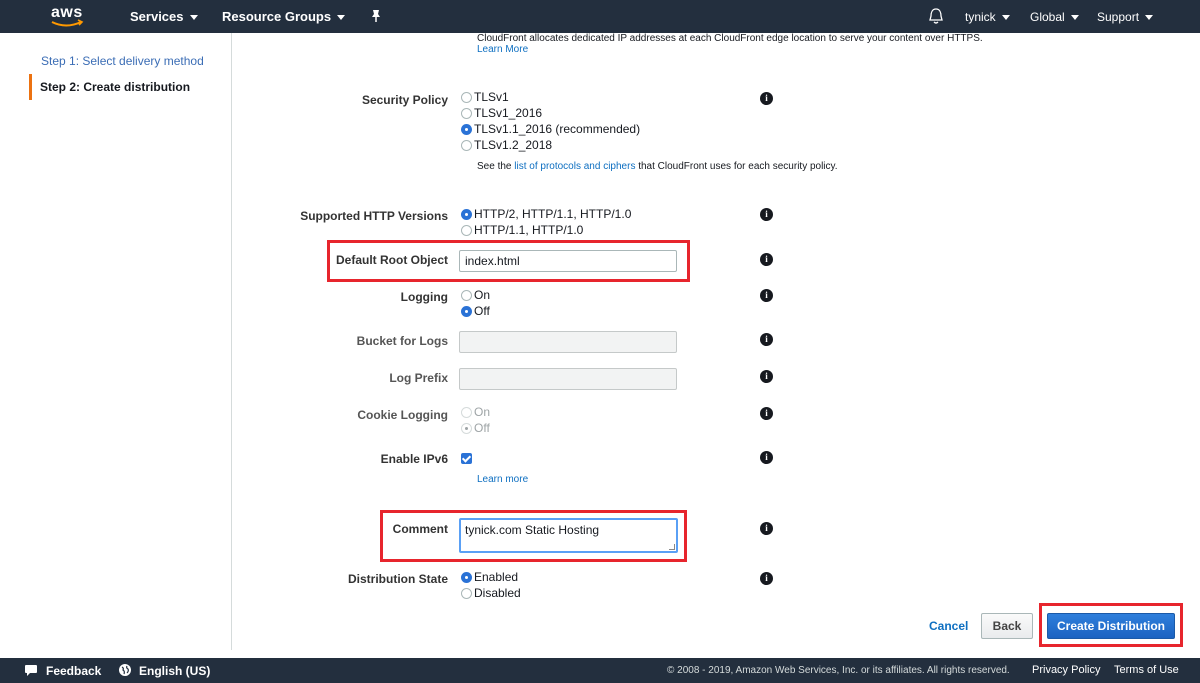  What do you see at coordinates (402, 415) in the screenshot?
I see `cookie-logging-label: Cookie Logging` at bounding box center [402, 415].